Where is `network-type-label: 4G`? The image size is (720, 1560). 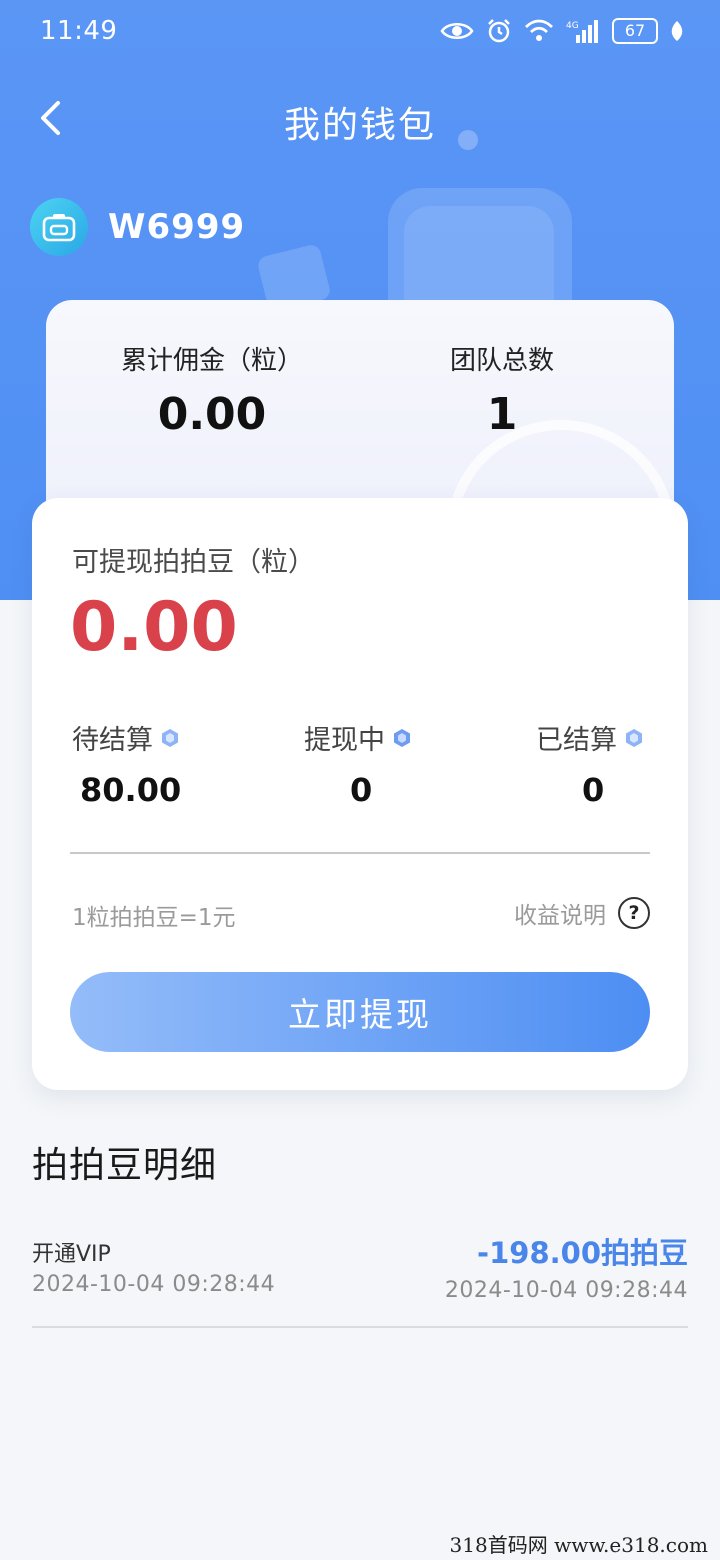 network-type-label: 4G is located at coordinates (572, 26).